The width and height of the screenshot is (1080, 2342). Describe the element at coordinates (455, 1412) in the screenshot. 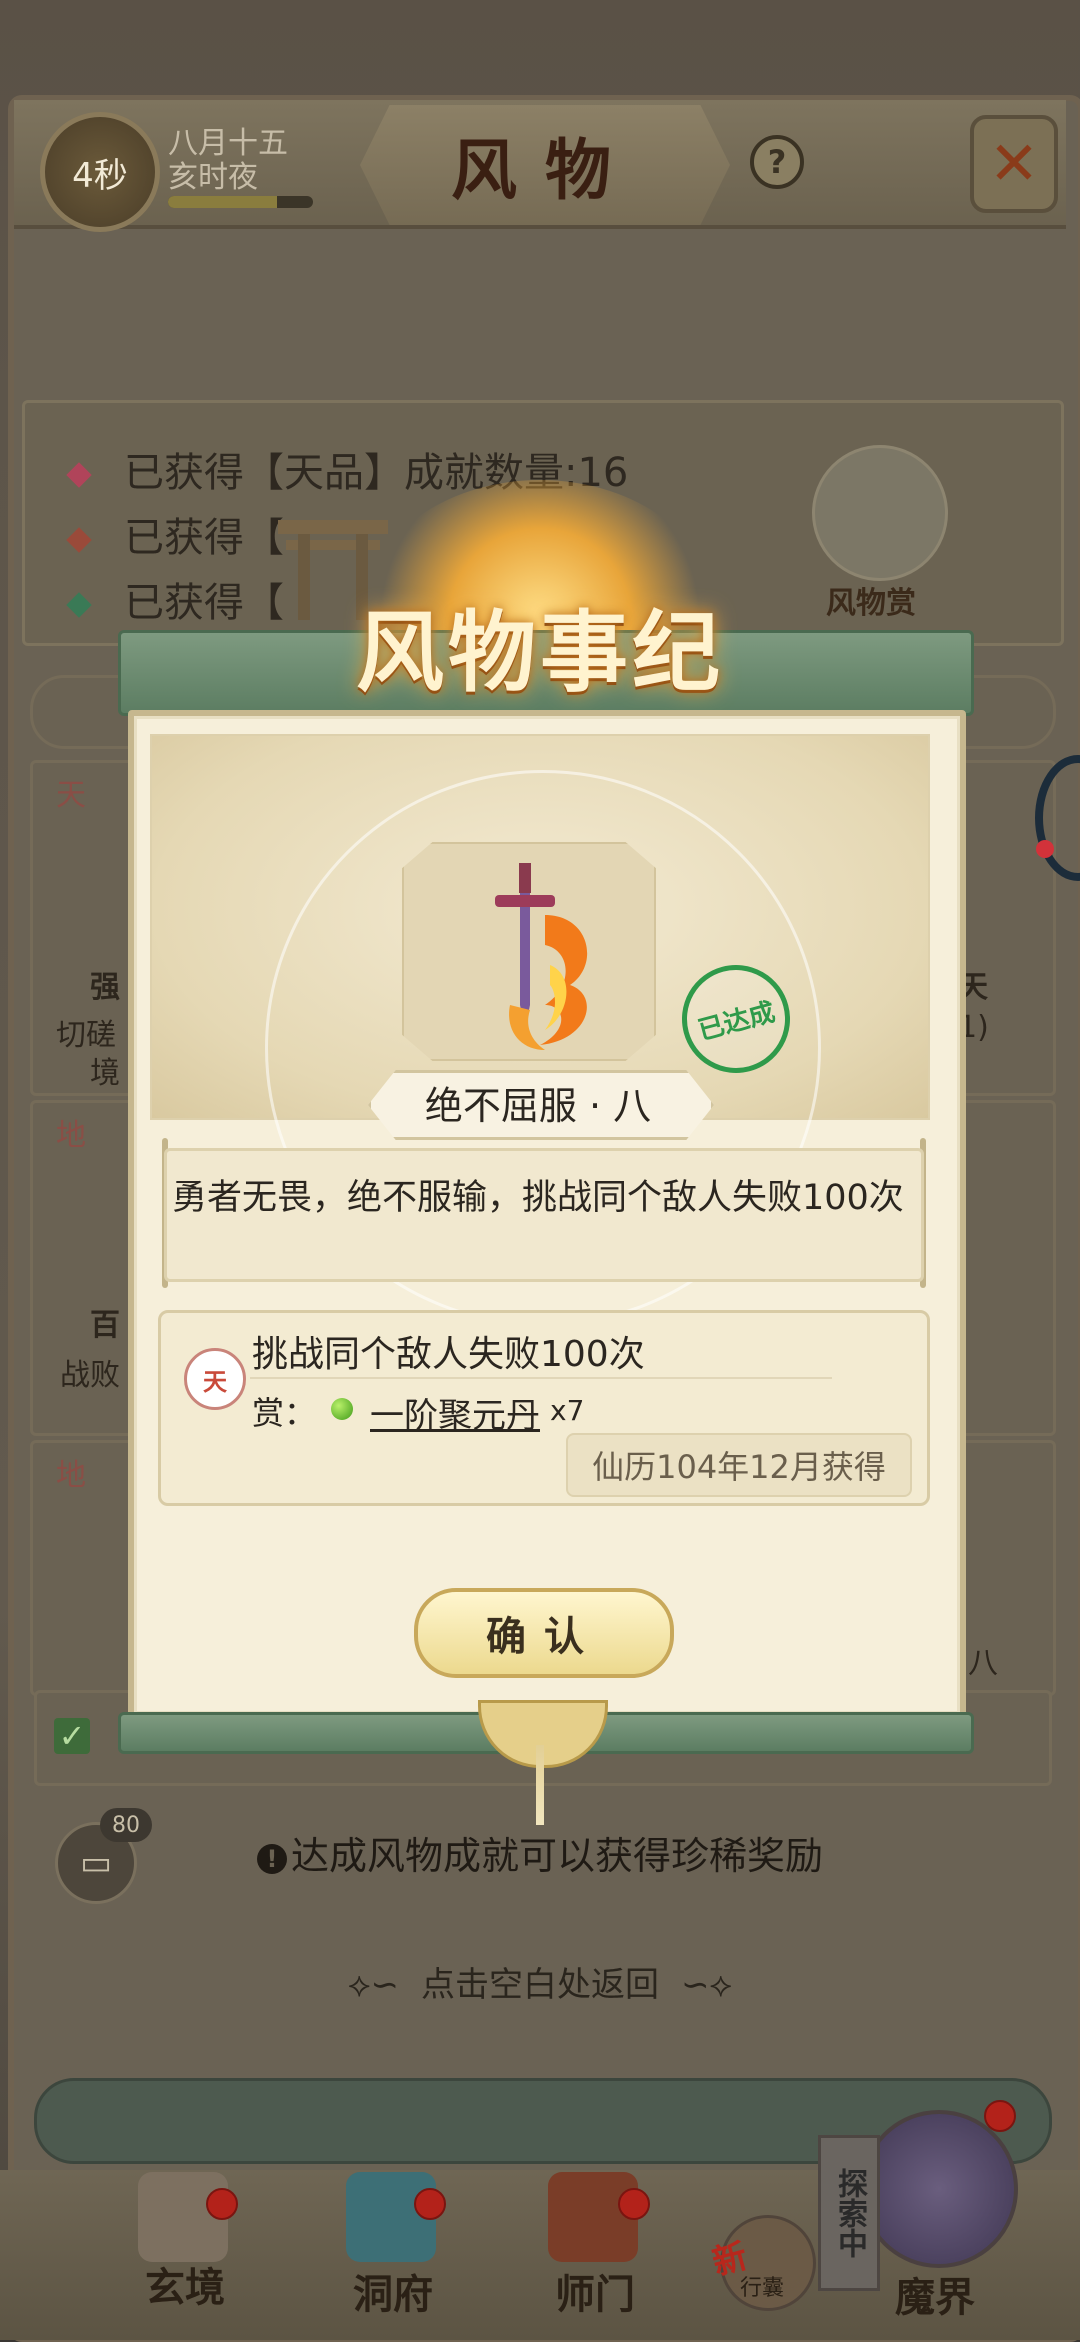

I see `reward-item-link: 一阶聚元丹` at that location.